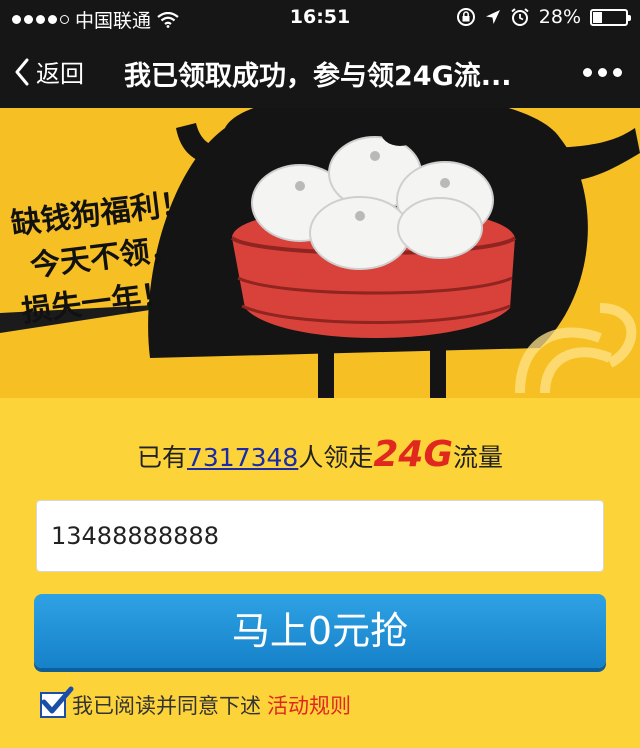  I want to click on status-right: 28%, so click(543, 17).